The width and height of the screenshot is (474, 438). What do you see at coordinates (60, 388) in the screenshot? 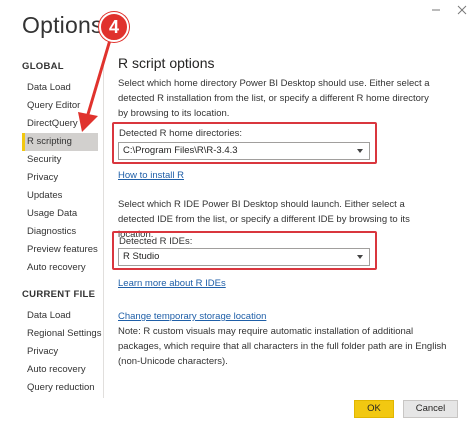
I see `sidebar-item-query-reduction: Query reduction` at bounding box center [60, 388].